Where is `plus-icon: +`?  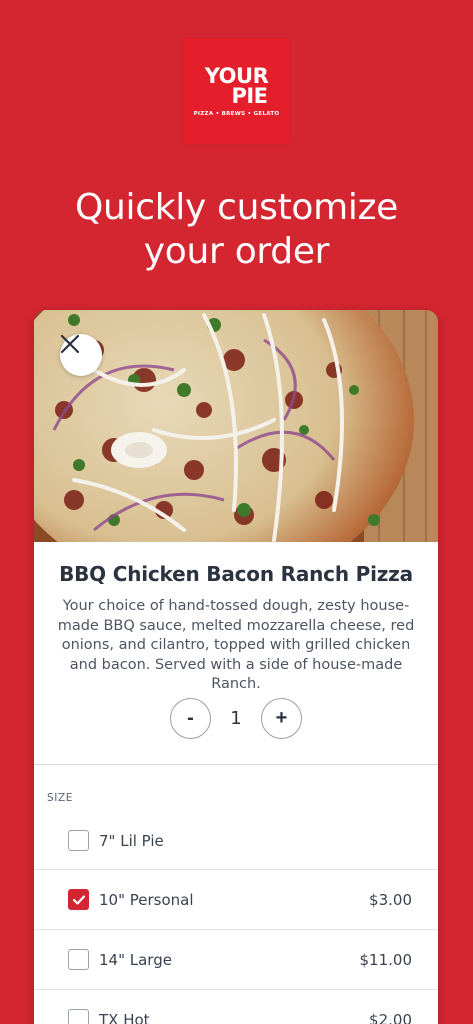
plus-icon: + is located at coordinates (281, 717).